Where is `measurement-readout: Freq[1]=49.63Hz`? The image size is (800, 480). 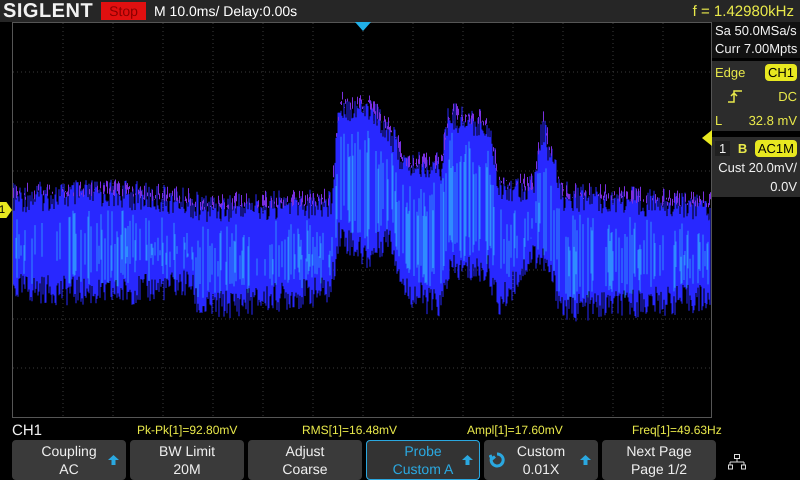 measurement-readout: Freq[1]=49.63Hz is located at coordinates (677, 430).